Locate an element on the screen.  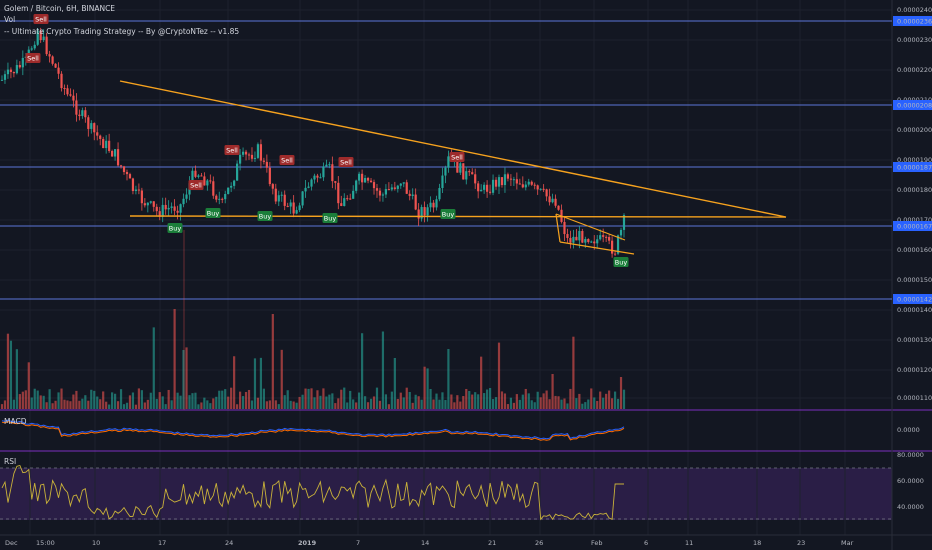
rsi-pane-label: RSI is located at coordinates (10, 461).